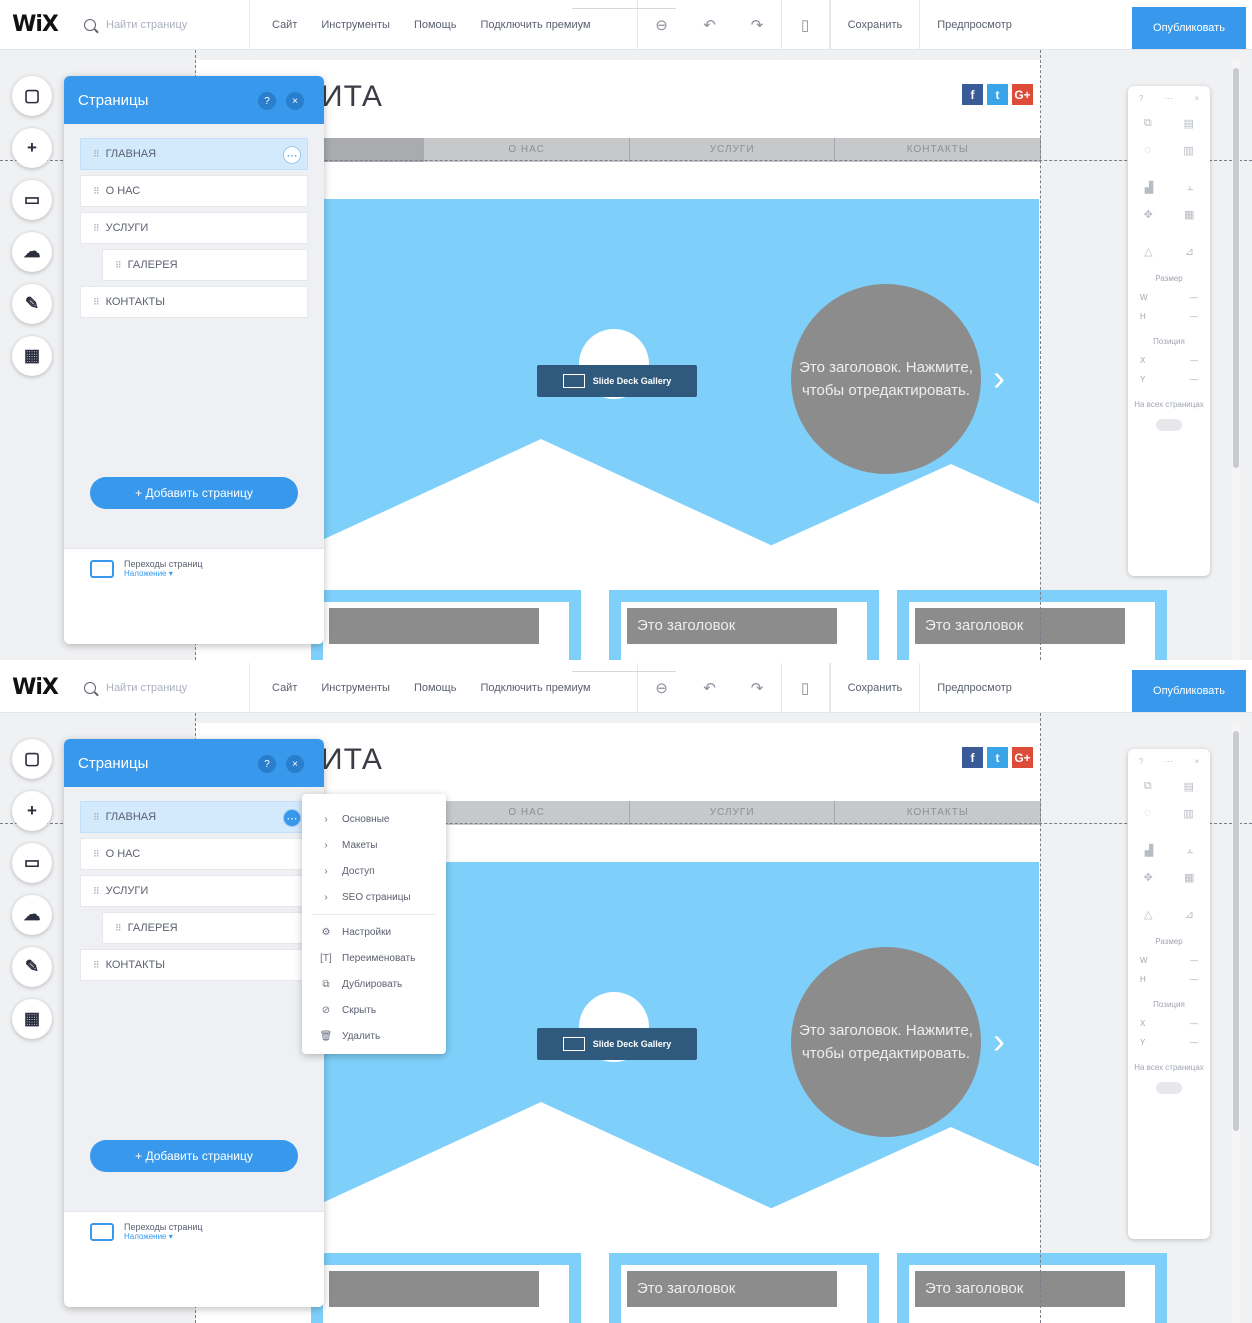 Image resolution: width=1252 pixels, height=1323 pixels. I want to click on app-market-icon: ▦, so click(32, 1019).